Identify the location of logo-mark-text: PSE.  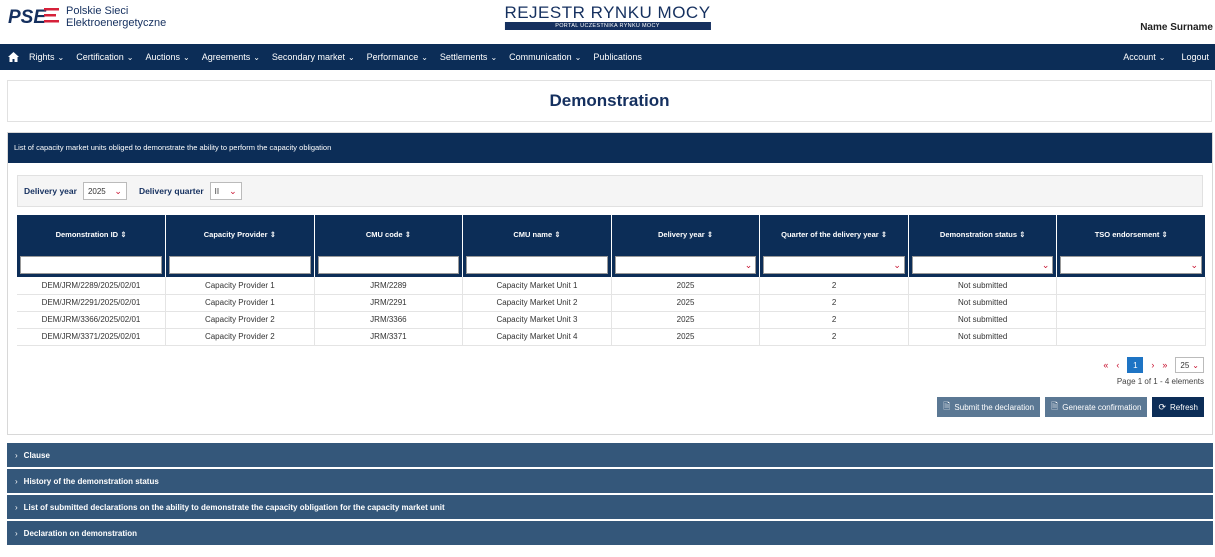
(27, 17).